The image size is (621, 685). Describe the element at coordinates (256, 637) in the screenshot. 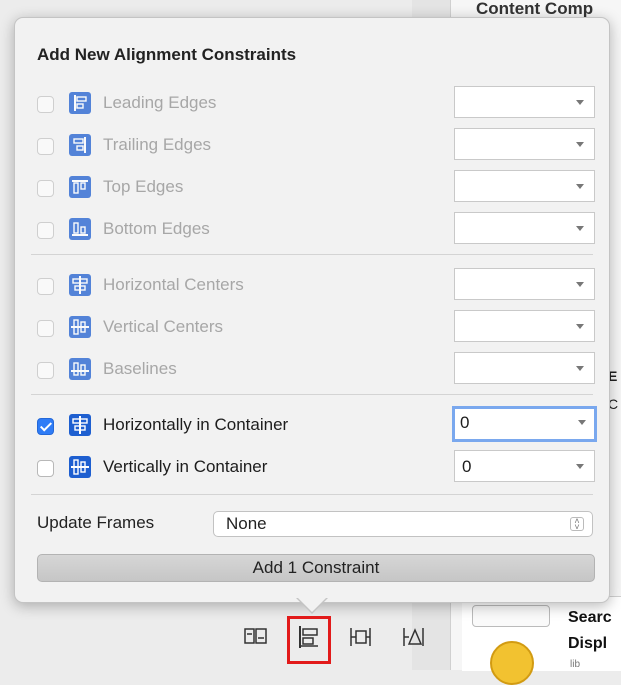

I see `stack-icon` at that location.